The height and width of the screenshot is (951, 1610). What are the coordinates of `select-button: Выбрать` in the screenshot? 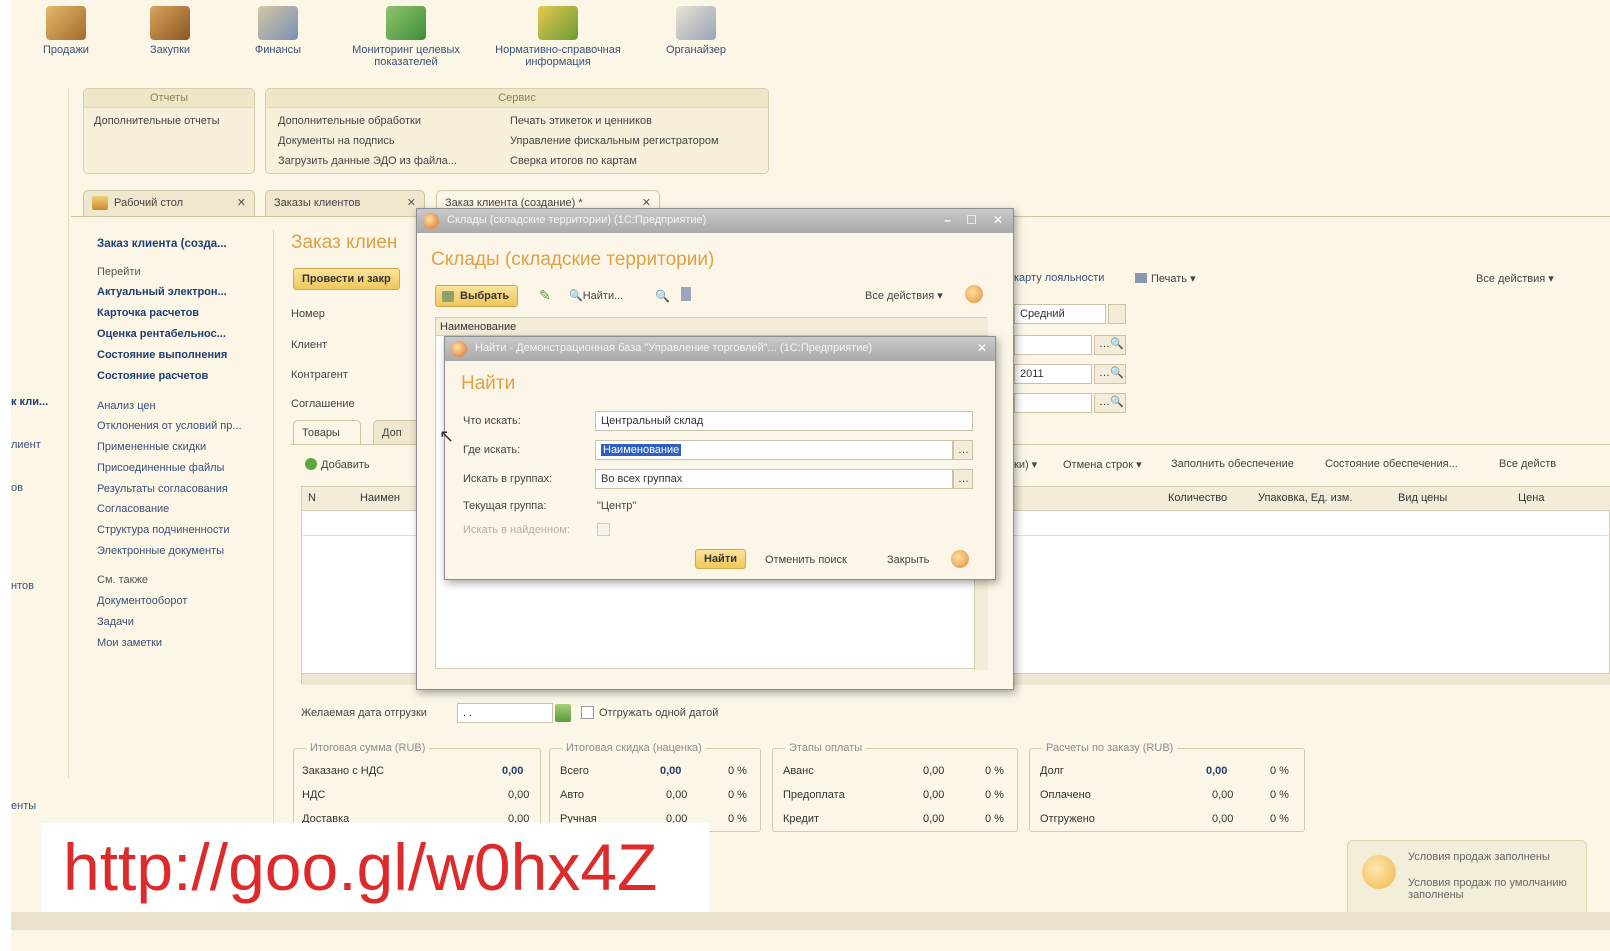 It's located at (477, 296).